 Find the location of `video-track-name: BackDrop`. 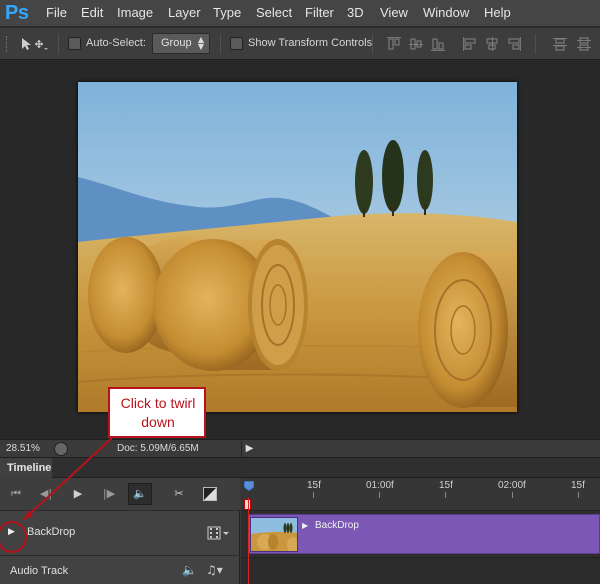

video-track-name: BackDrop is located at coordinates (51, 532).